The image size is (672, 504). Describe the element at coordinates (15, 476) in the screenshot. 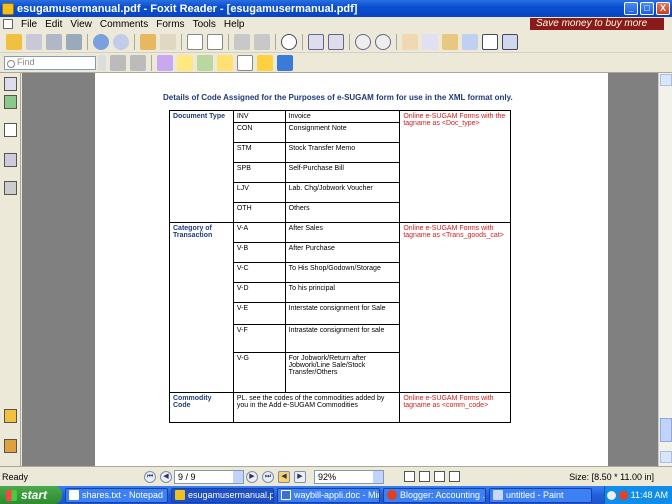

I see `status-text: Ready` at that location.